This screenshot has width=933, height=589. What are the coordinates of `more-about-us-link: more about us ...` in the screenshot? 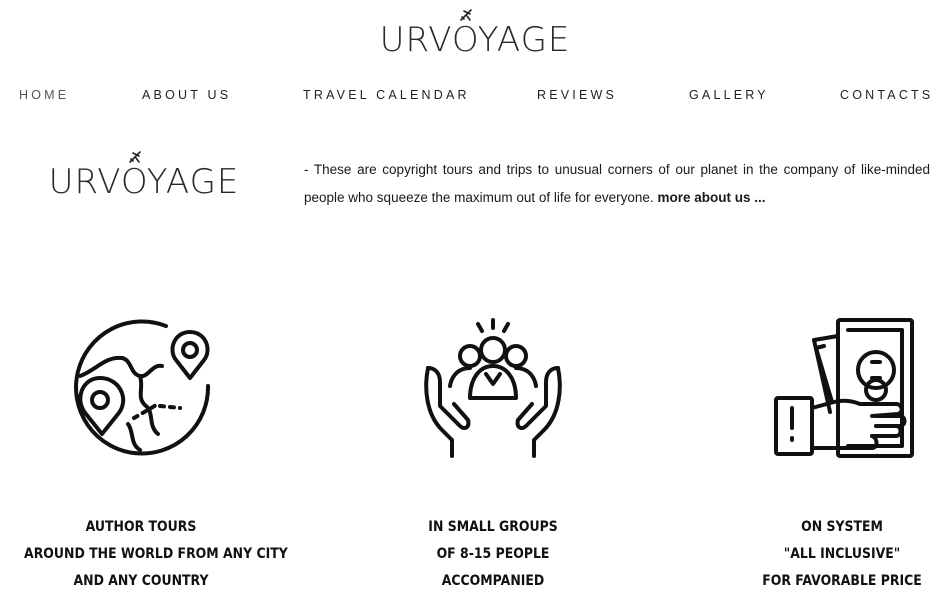 It's located at (711, 197).